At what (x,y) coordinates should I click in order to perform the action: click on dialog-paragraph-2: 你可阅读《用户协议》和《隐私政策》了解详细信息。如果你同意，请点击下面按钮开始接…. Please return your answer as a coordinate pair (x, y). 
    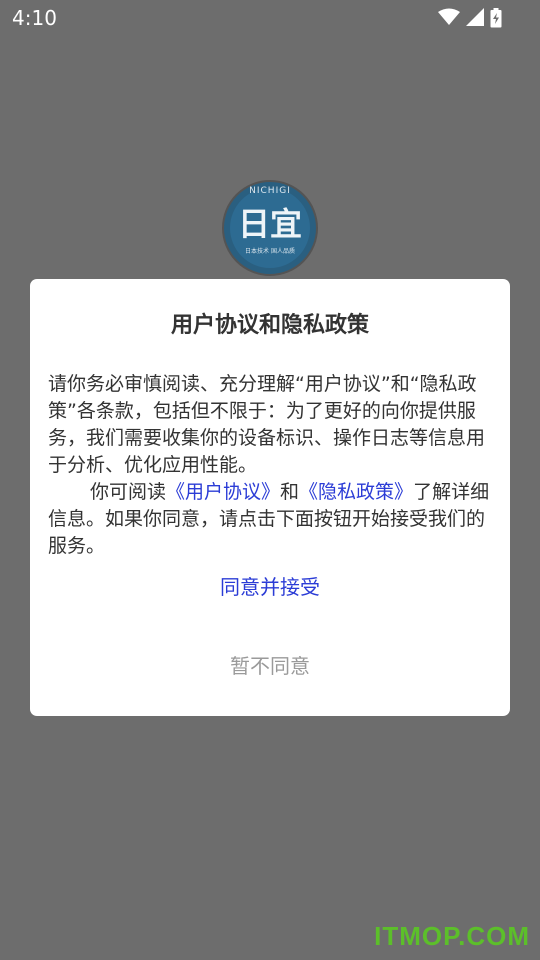
    Looking at the image, I should click on (271, 519).